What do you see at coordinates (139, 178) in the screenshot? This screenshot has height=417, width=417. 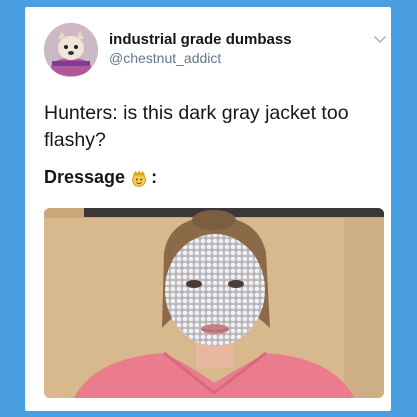 I see `crown-face-emoji-icon` at bounding box center [139, 178].